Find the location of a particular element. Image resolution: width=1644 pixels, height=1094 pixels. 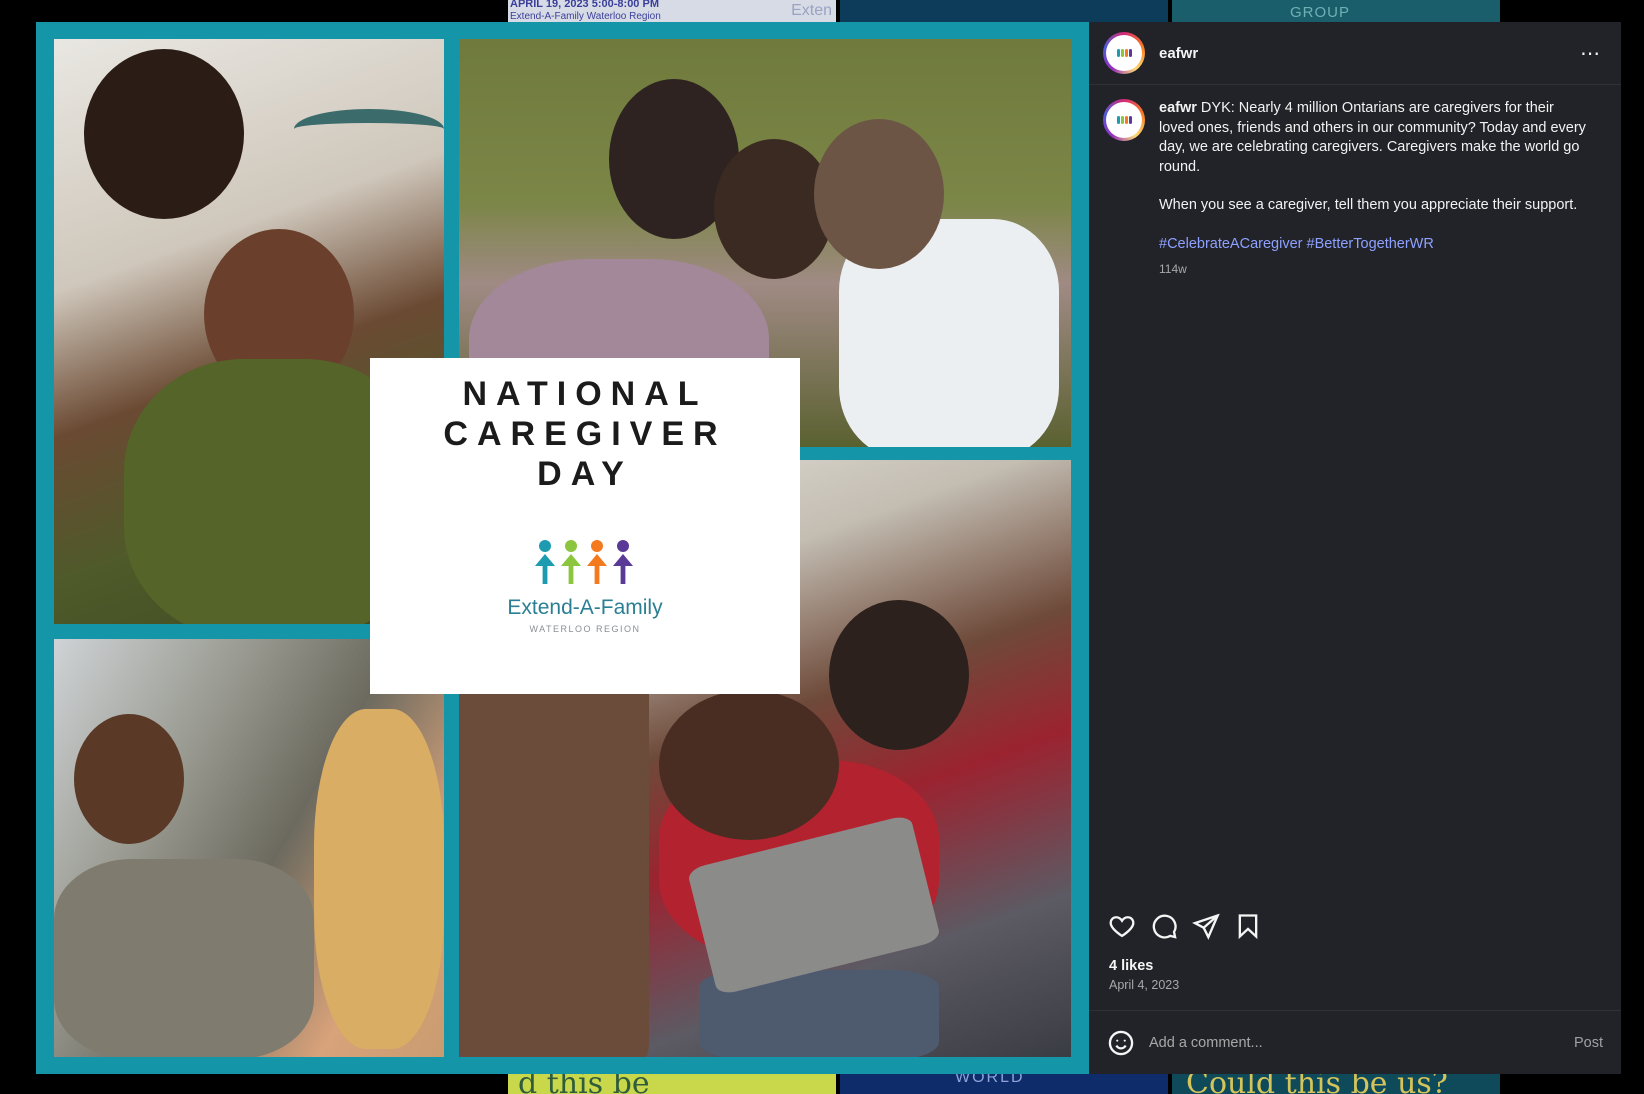

username-link: eafwr is located at coordinates (1178, 53).